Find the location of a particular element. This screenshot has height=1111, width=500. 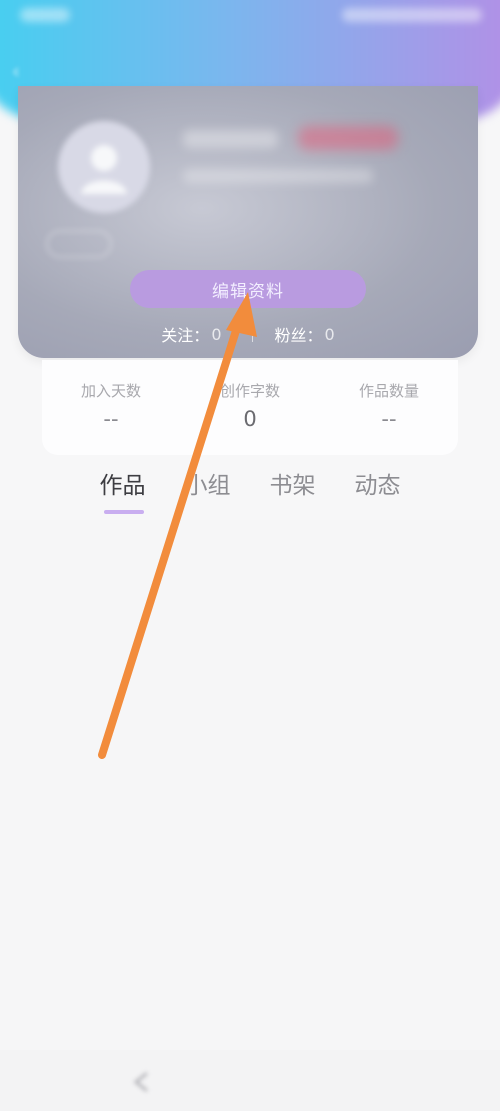

stat-label: 创作字数 is located at coordinates (249, 391).